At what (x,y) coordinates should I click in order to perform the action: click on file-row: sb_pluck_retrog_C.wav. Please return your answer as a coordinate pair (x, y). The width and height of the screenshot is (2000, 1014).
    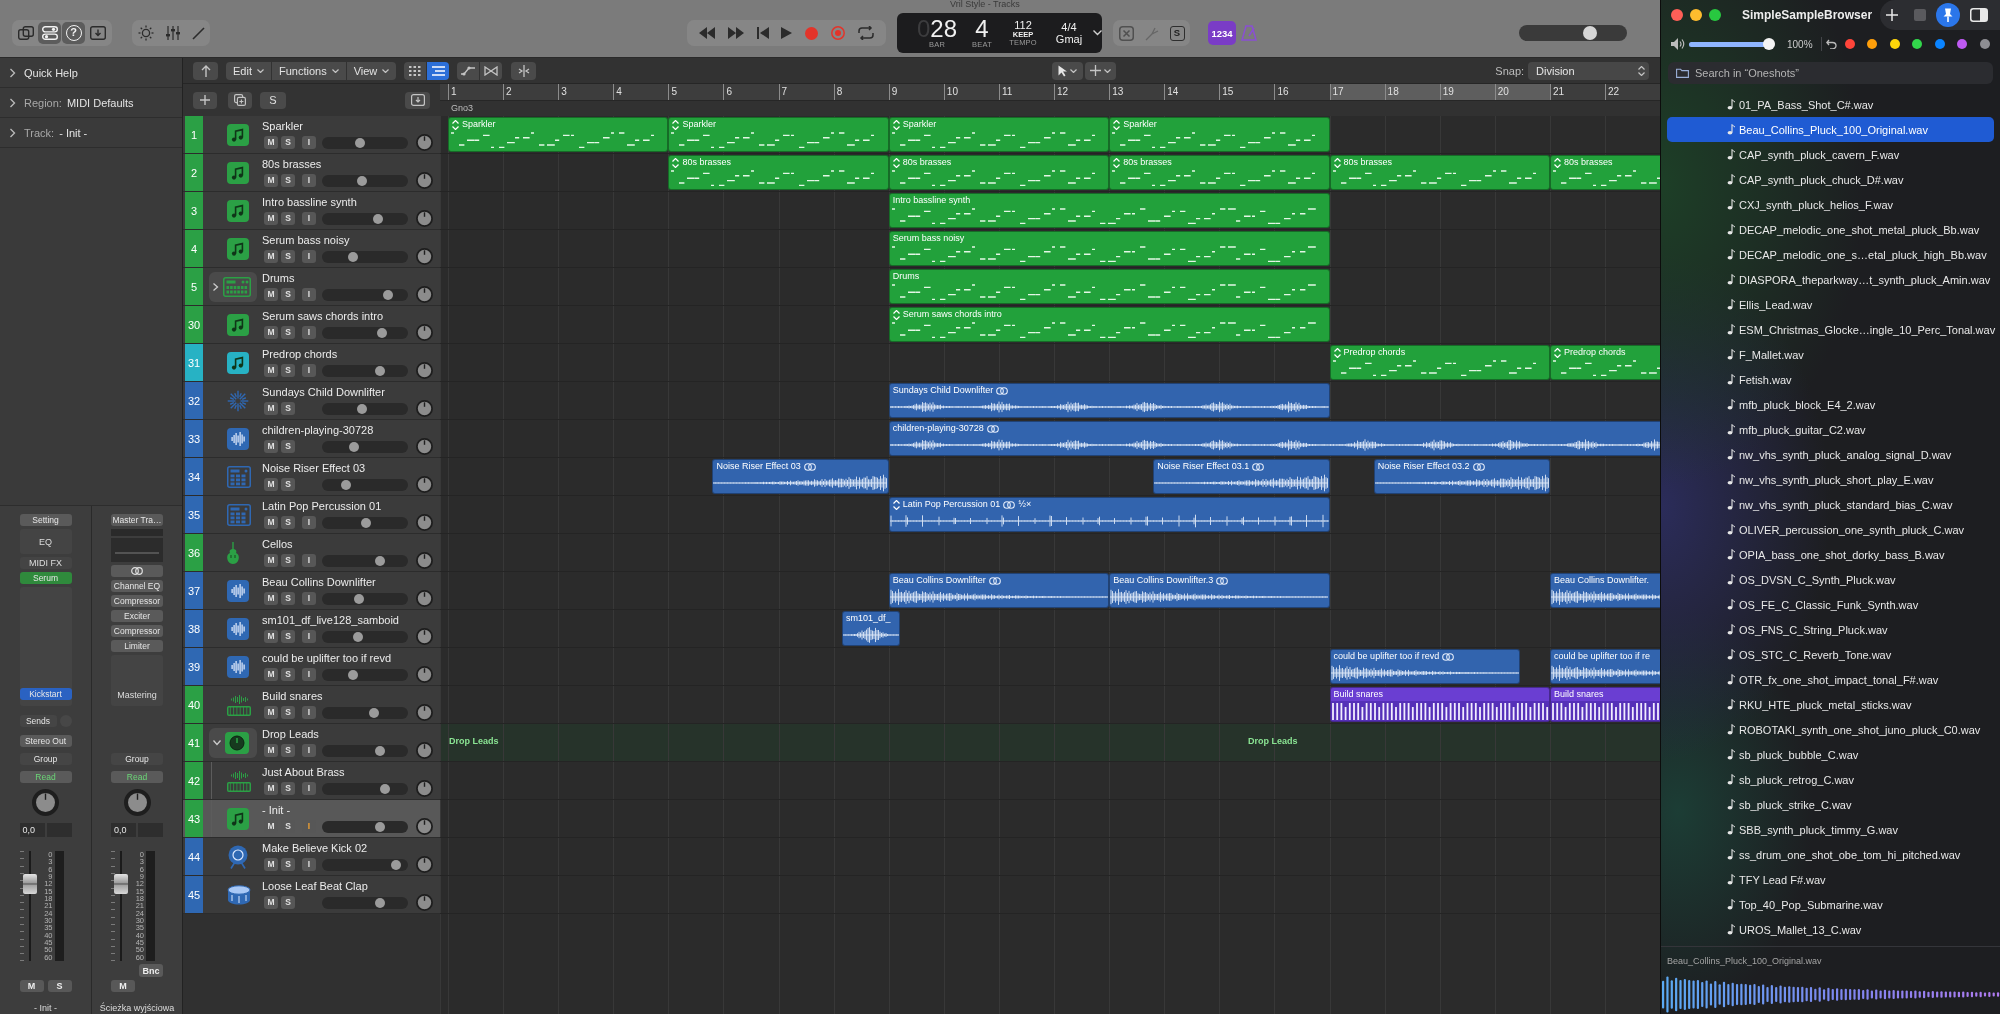
    Looking at the image, I should click on (1830, 779).